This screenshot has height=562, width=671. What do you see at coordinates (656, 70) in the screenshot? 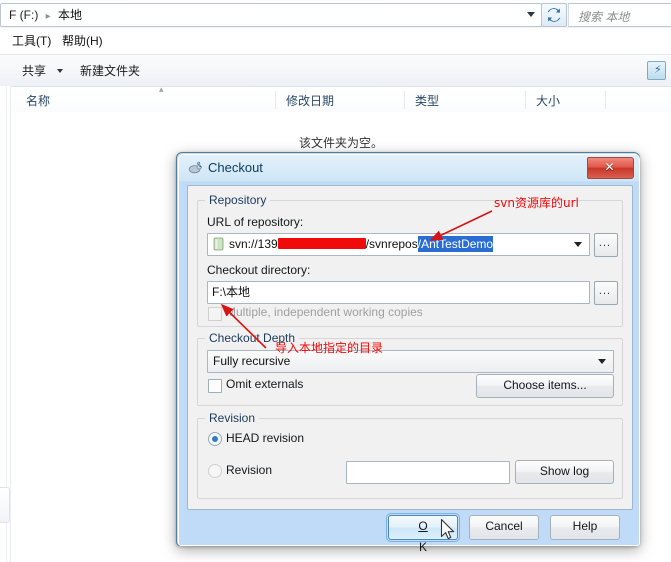
I see `preview-pane-icon: ⚡` at bounding box center [656, 70].